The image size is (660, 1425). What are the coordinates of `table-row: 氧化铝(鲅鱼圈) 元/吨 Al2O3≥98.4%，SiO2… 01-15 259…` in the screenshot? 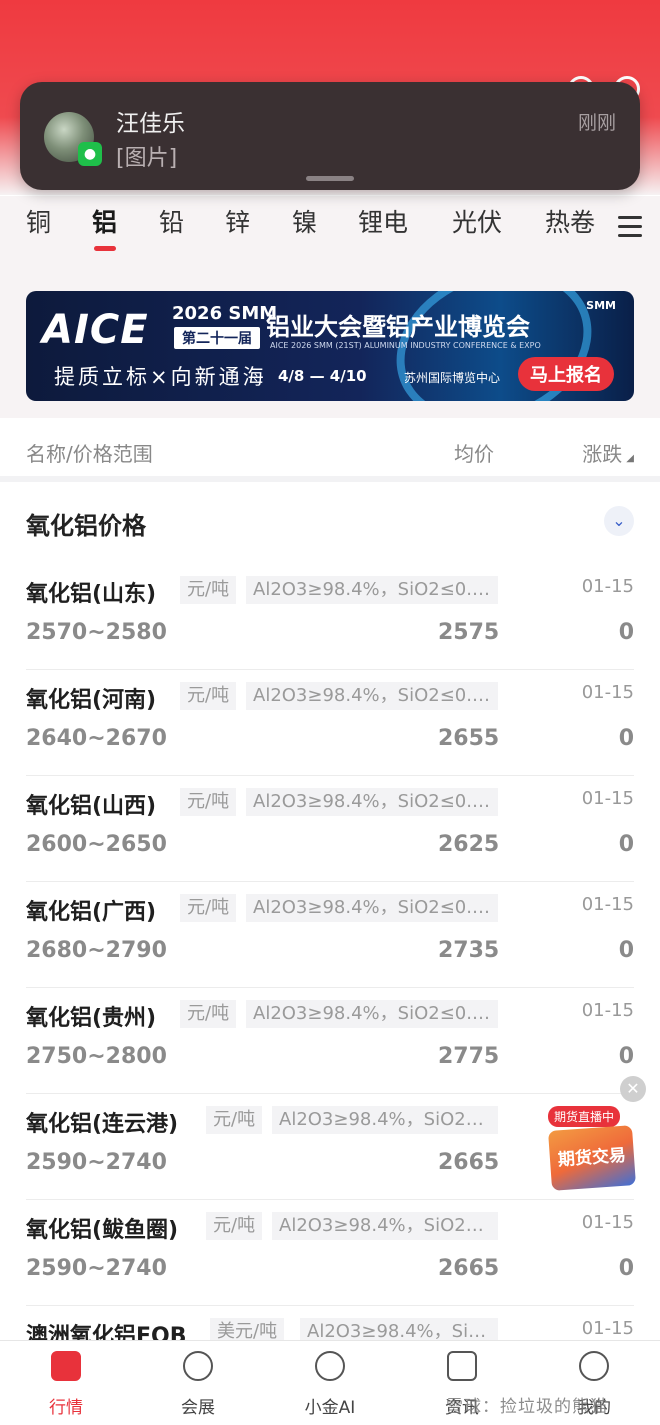 It's located at (330, 1253).